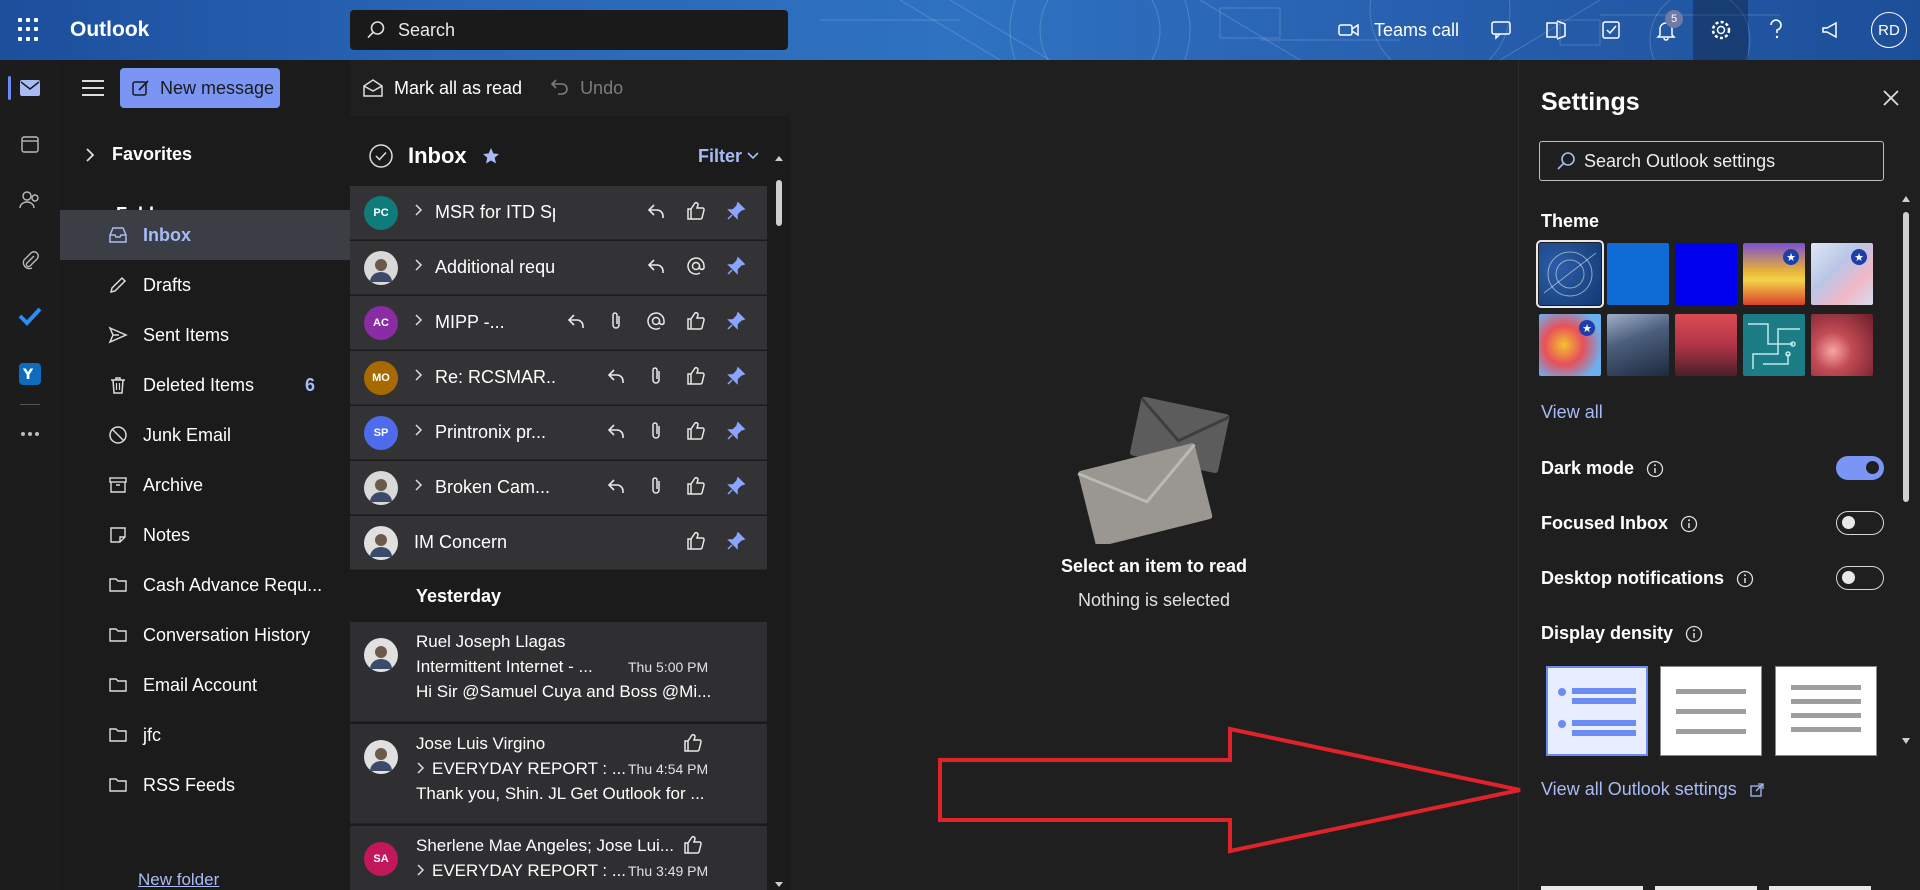 The width and height of the screenshot is (1920, 890). What do you see at coordinates (205, 735) in the screenshot?
I see `sidebar-item-jfc: jfc` at bounding box center [205, 735].